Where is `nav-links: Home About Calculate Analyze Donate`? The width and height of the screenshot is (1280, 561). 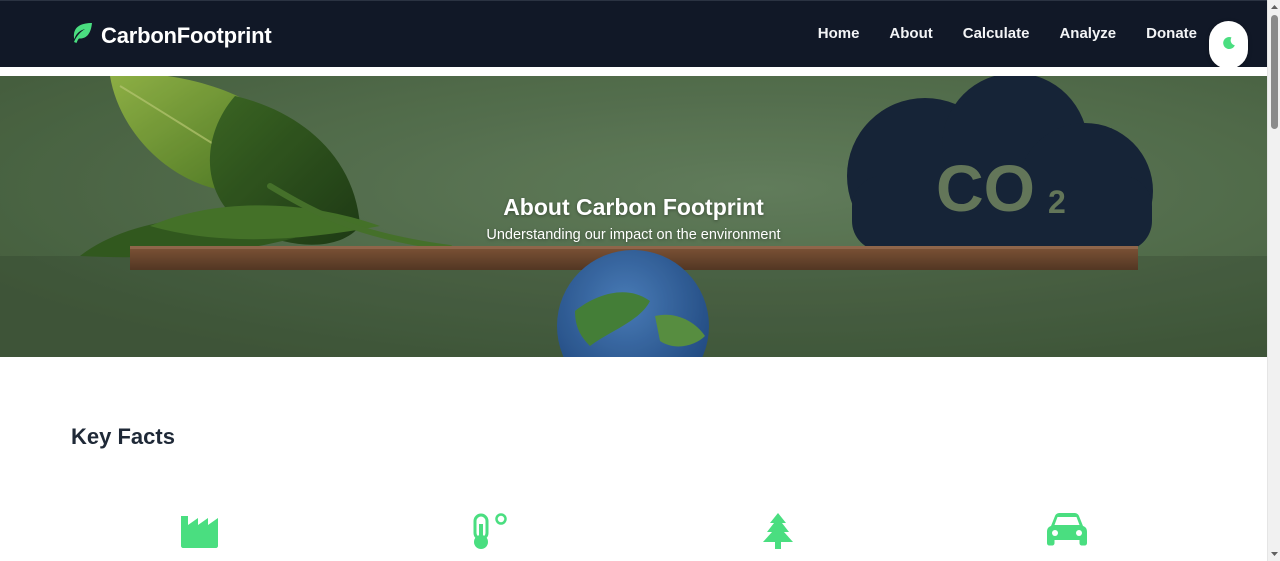
nav-links: Home About Calculate Analyze Donate is located at coordinates (1007, 33).